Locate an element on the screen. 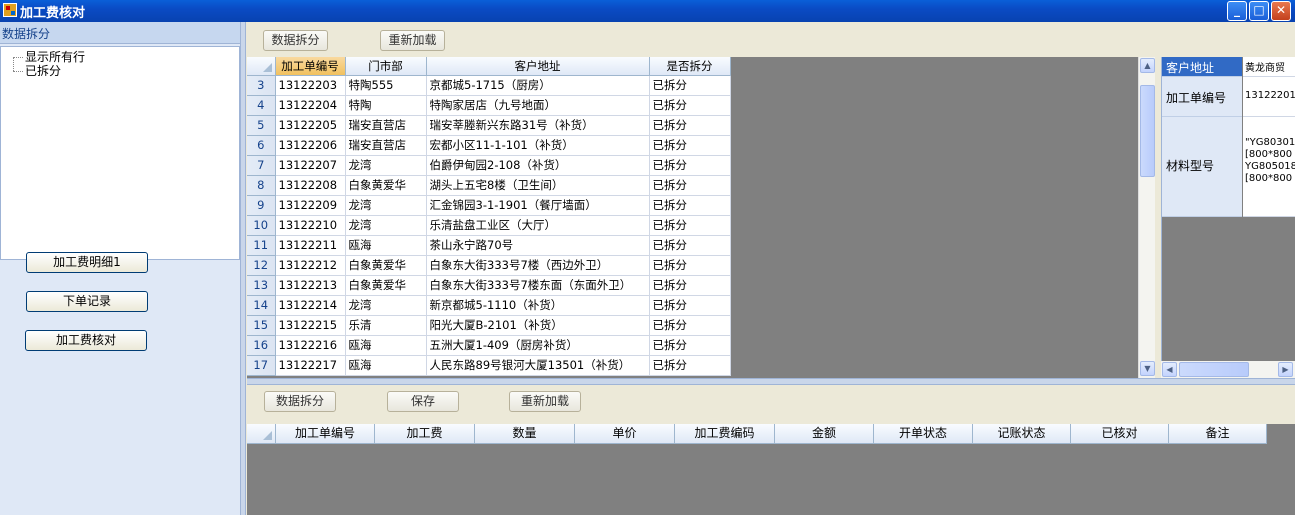 The height and width of the screenshot is (515, 1295). row-number: 7 is located at coordinates (261, 165).